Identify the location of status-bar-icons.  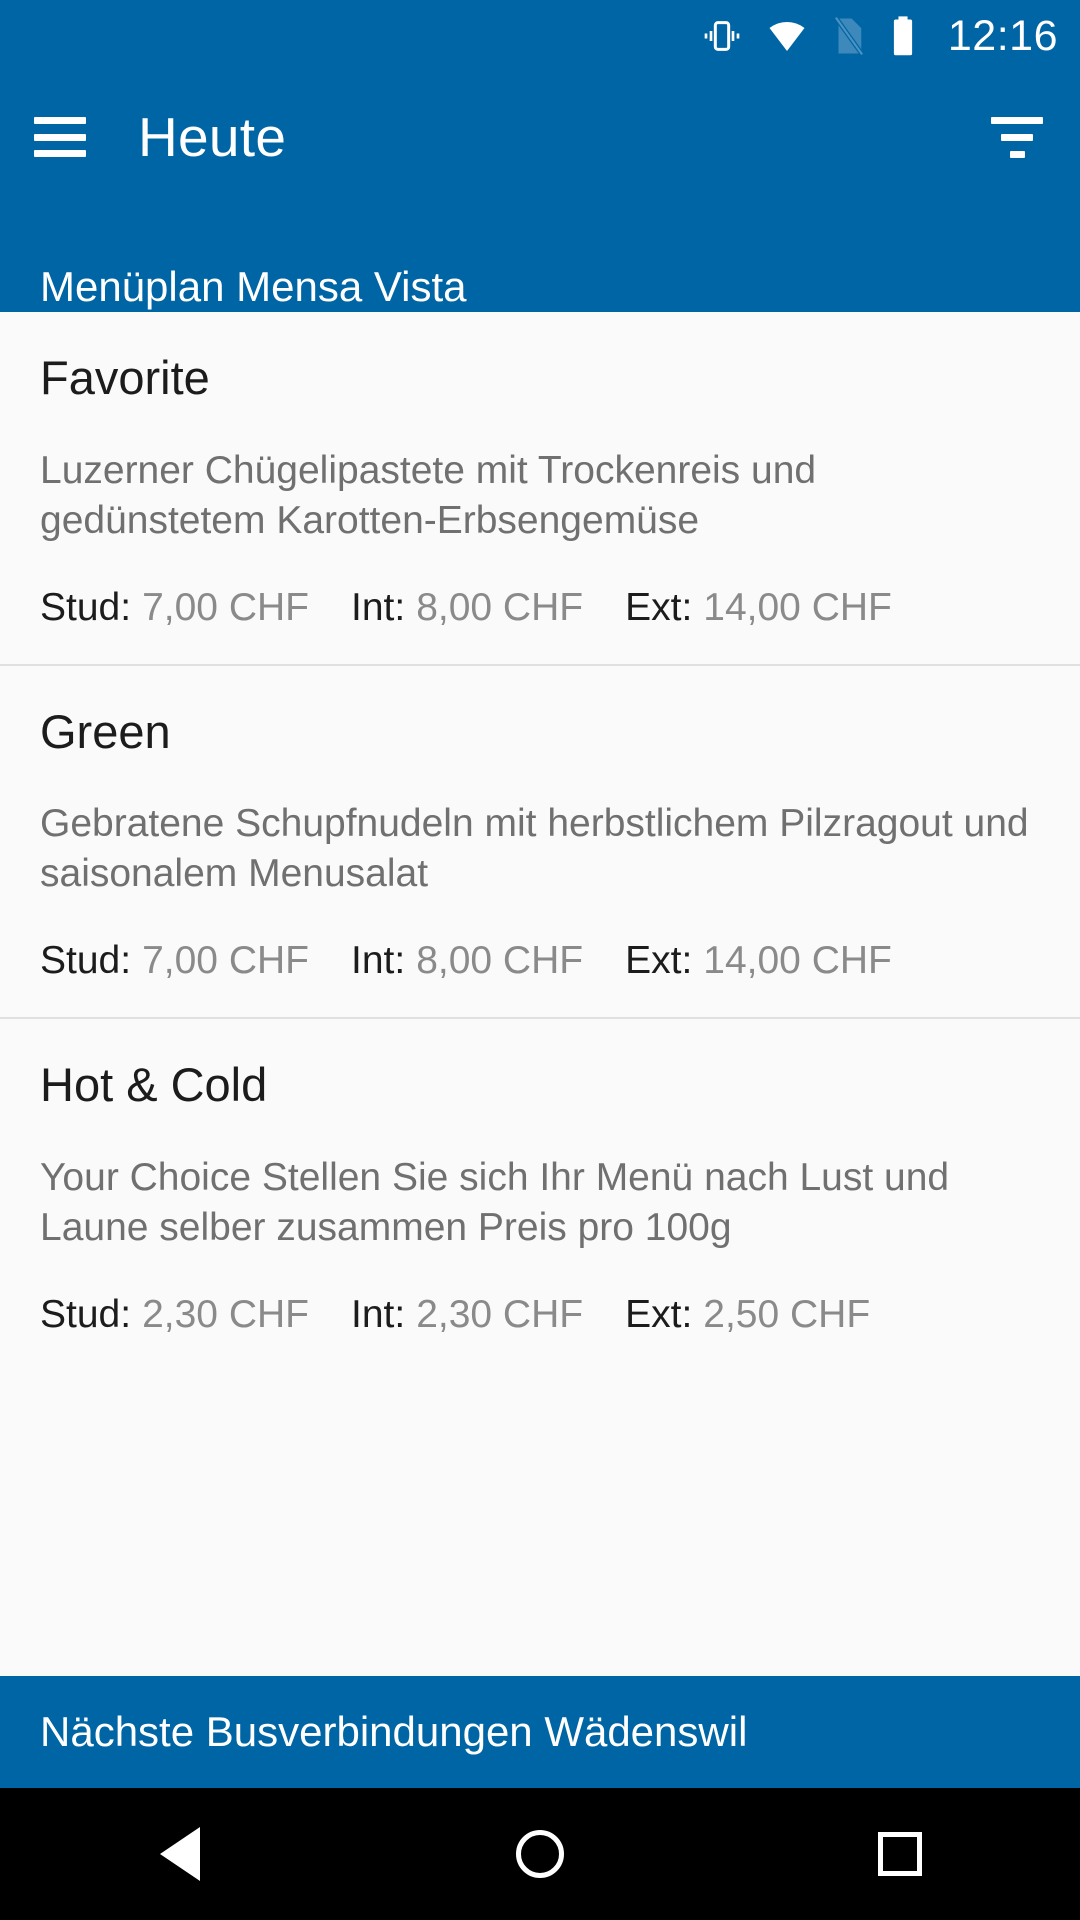
(809, 36).